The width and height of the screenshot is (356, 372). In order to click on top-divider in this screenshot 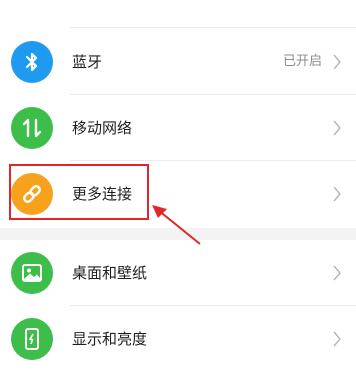, I will do `click(213, 27)`.